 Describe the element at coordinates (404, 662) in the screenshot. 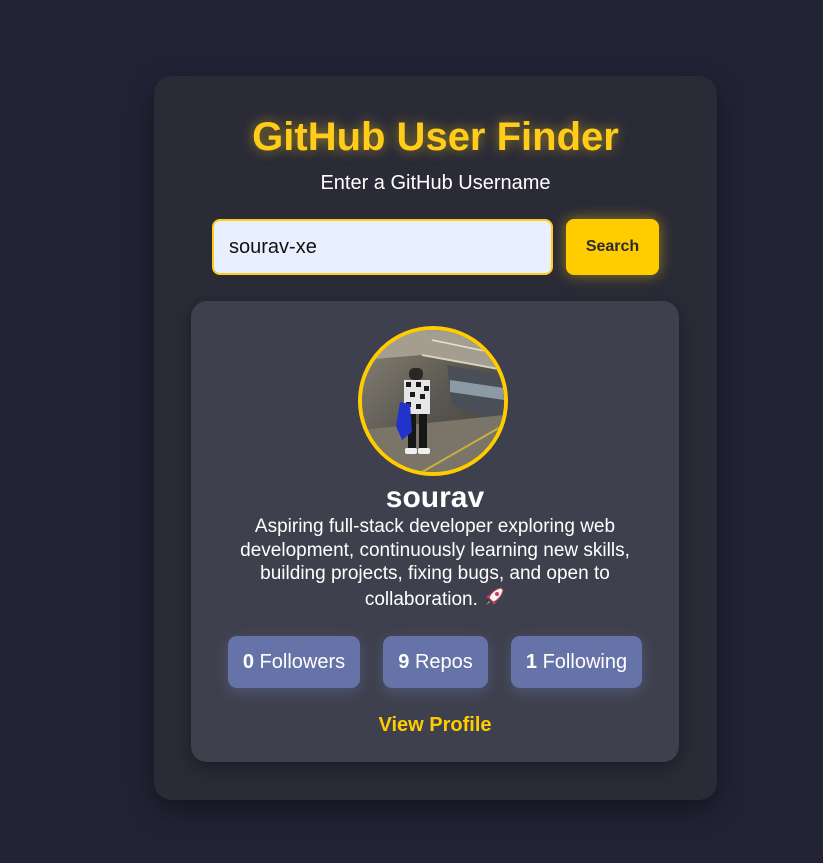

I see `repos-count: 9` at that location.